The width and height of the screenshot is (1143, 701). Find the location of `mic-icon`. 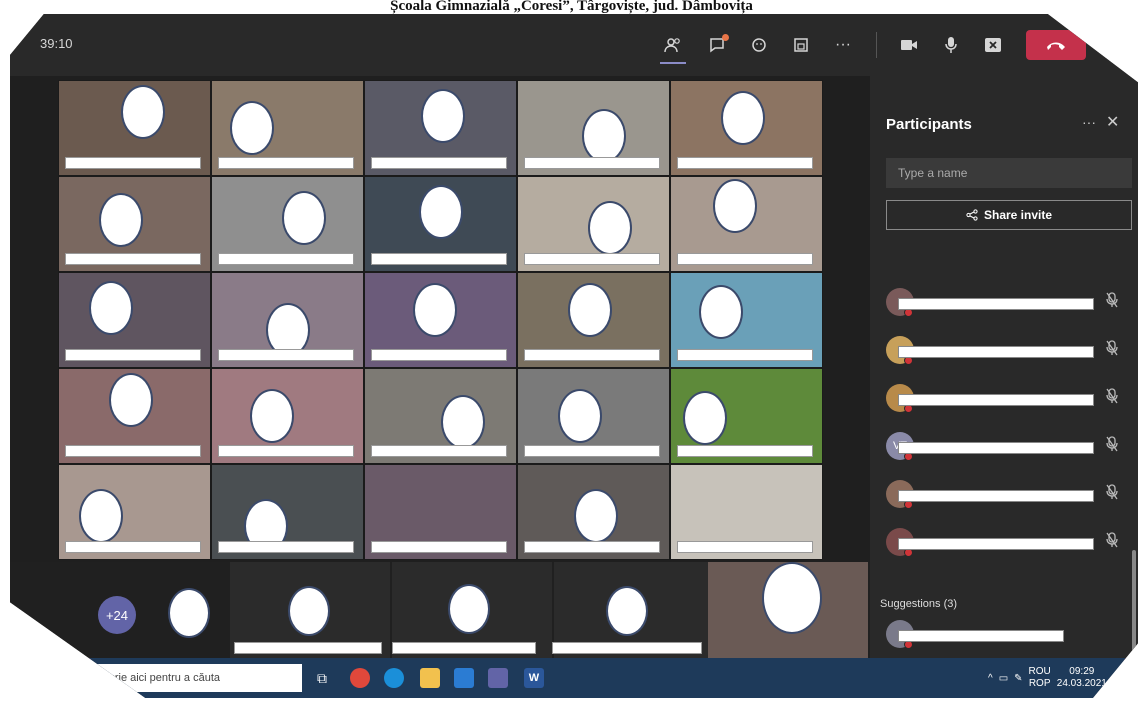

mic-icon is located at coordinates (951, 45).